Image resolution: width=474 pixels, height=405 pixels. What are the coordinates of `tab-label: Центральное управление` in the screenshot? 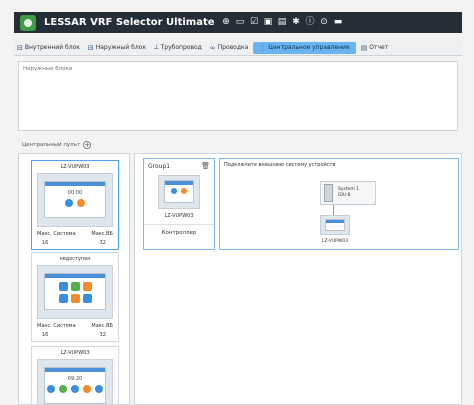 It's located at (309, 47).